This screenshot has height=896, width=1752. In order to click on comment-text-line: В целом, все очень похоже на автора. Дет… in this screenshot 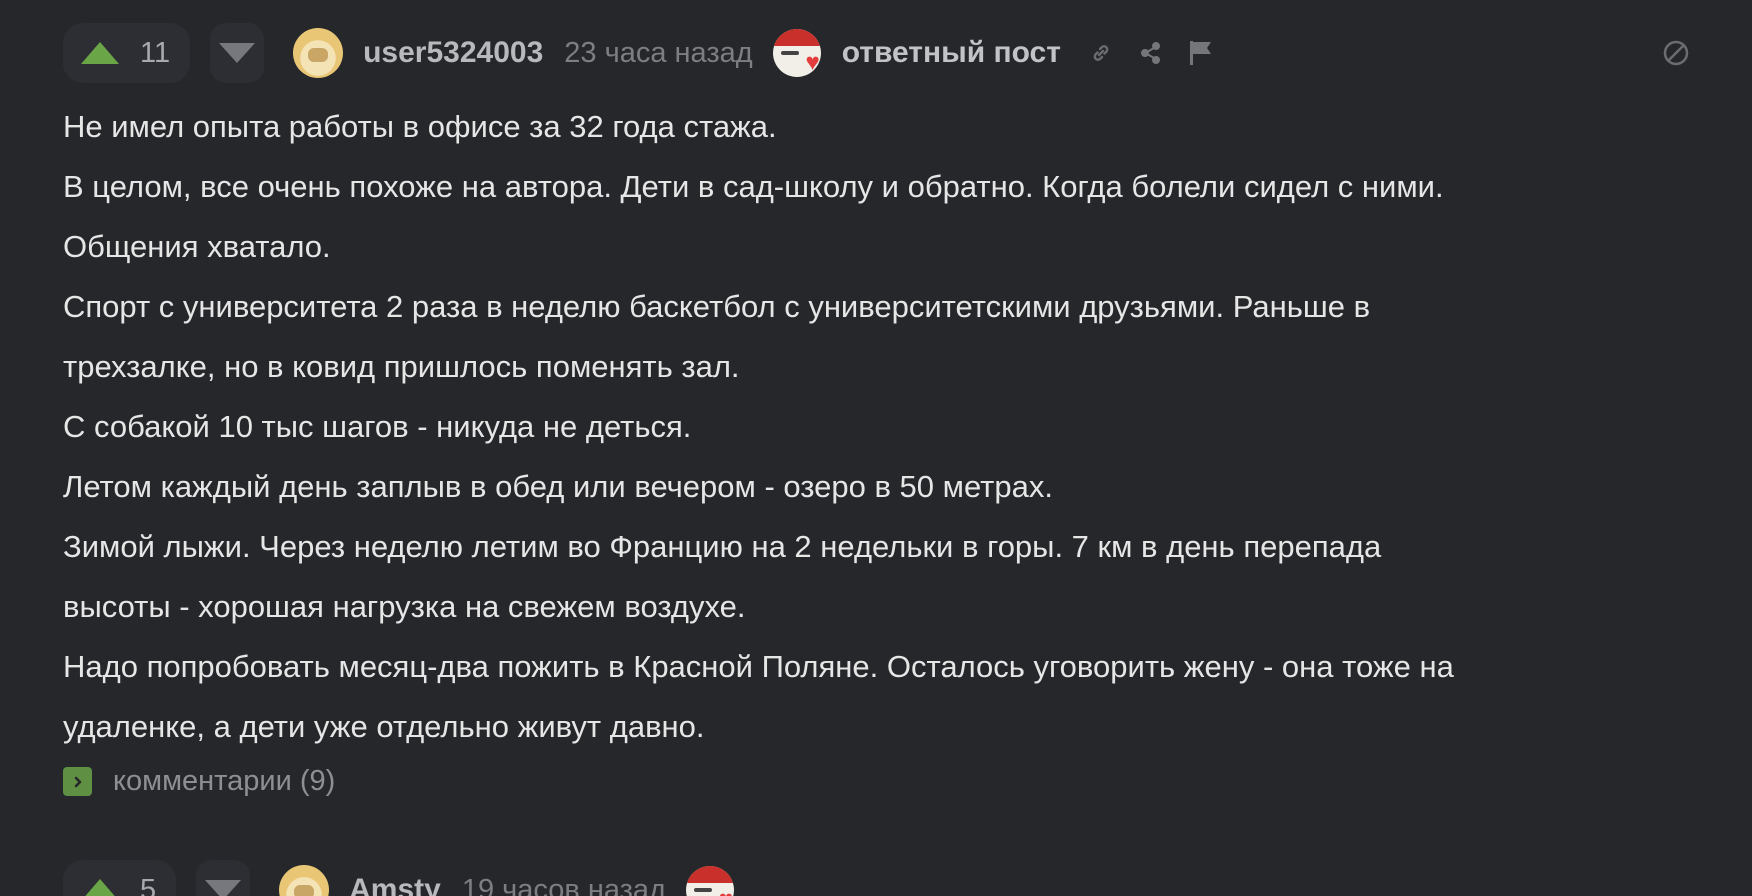, I will do `click(753, 186)`.